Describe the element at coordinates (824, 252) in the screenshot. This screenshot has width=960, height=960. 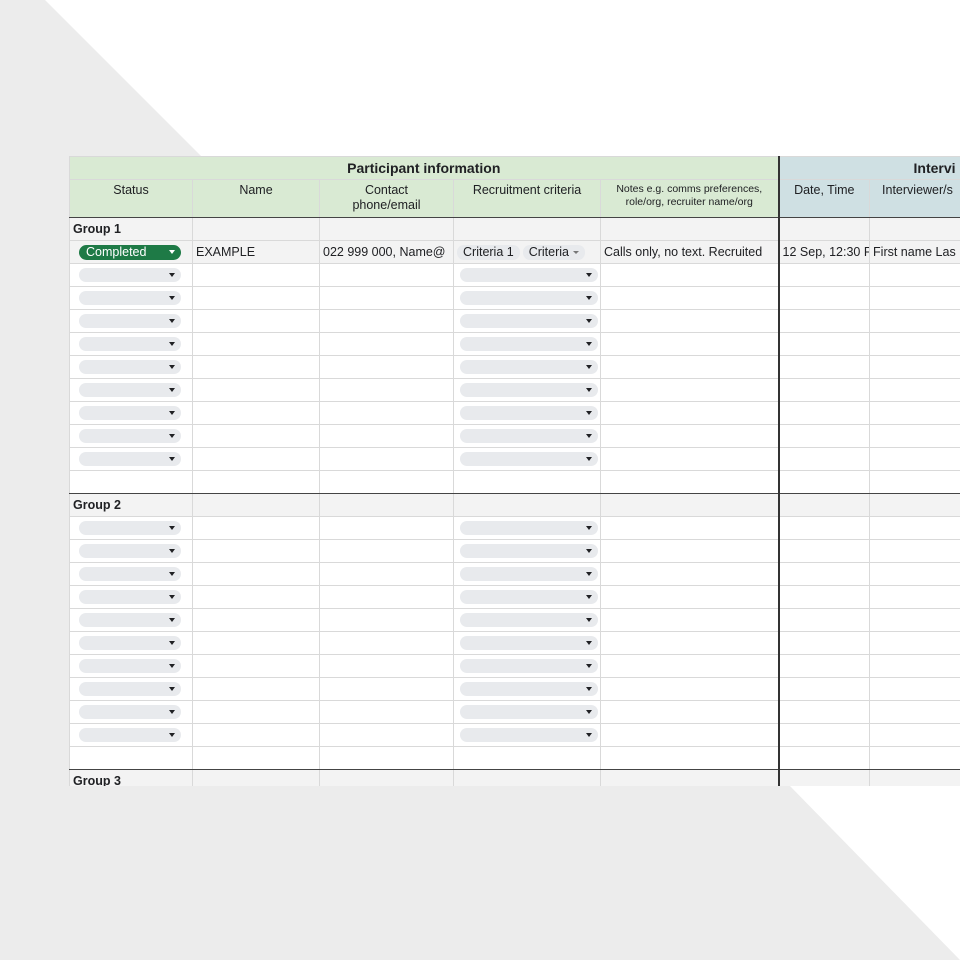
I see `date-cell: 12 Sep, 12:30 P` at that location.